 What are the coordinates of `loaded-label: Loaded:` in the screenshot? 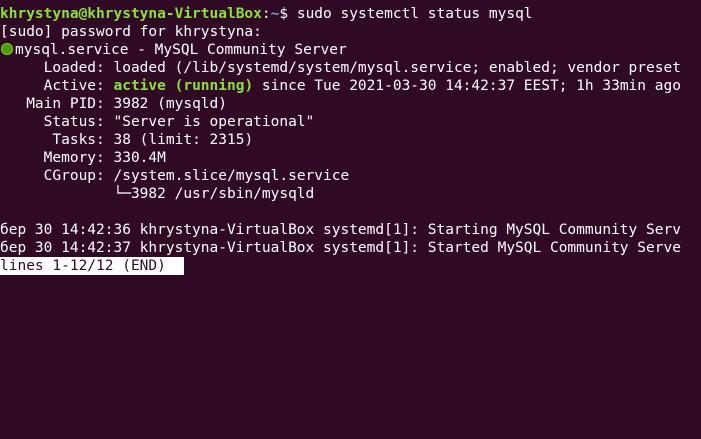 It's located at (52, 68).